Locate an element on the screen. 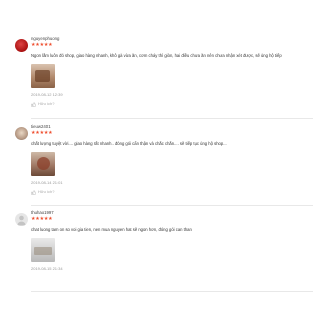  review-timestamp: 2019-08-14 21:01 is located at coordinates (47, 182).